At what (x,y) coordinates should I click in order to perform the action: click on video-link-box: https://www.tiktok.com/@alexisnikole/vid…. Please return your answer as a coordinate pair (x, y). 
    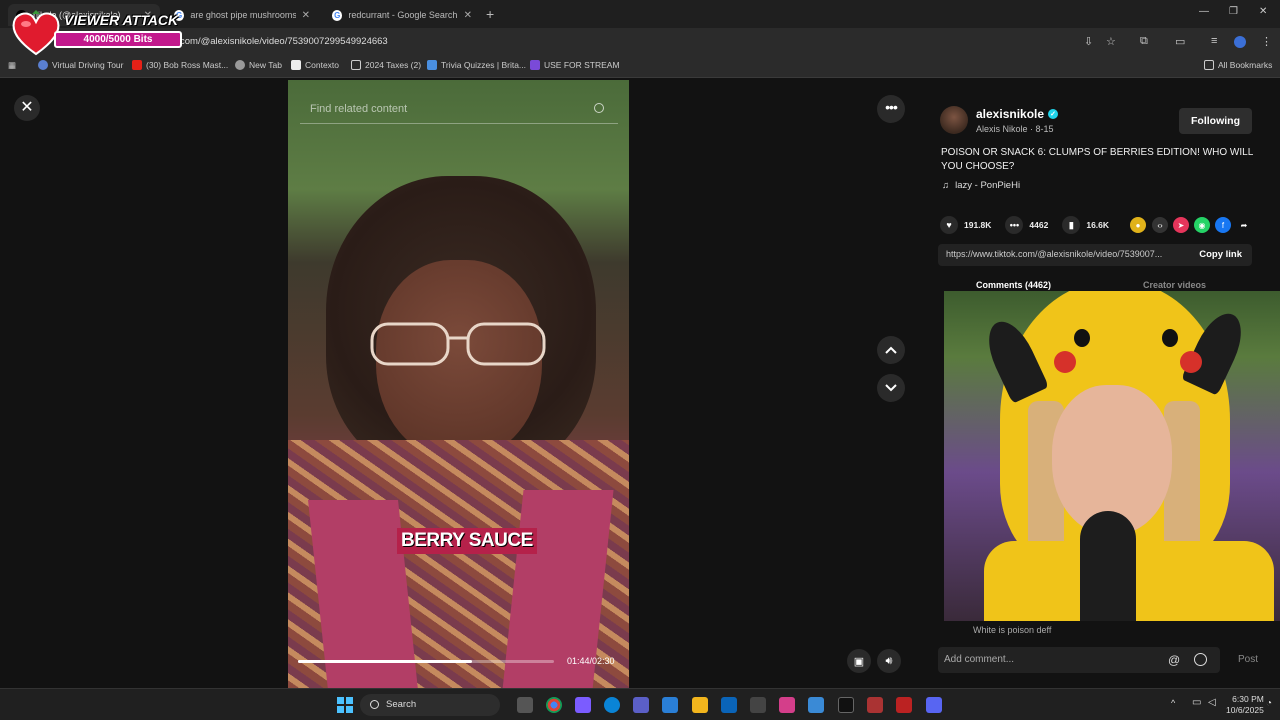
    Looking at the image, I should click on (1095, 255).